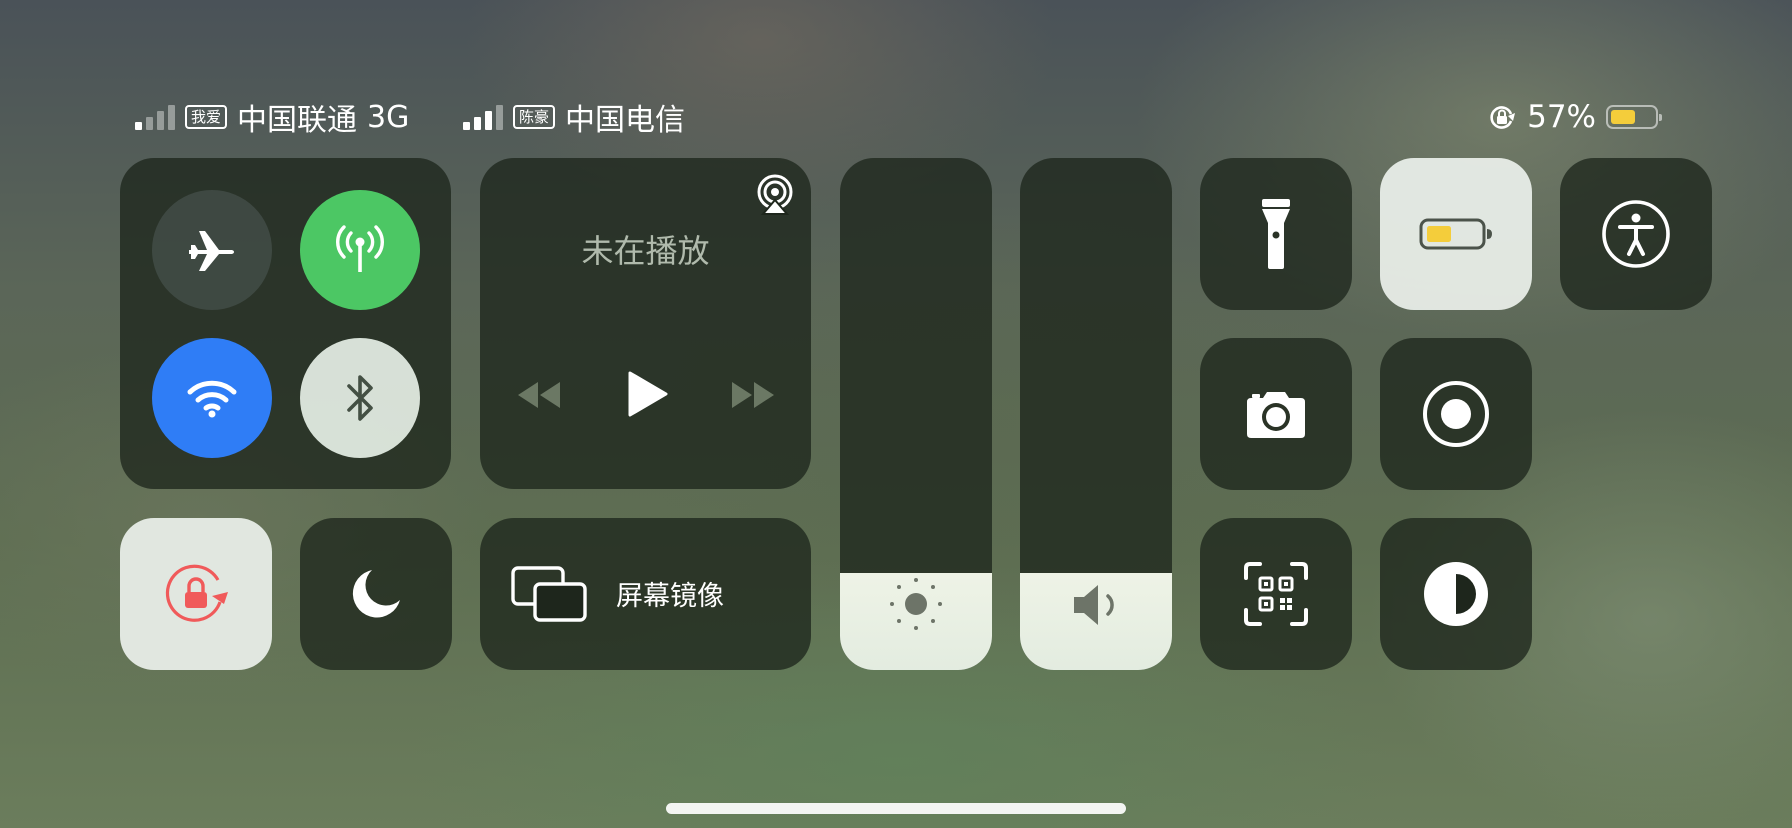 Image resolution: width=1792 pixels, height=828 pixels. I want to click on cellular-data-toggle, so click(360, 250).